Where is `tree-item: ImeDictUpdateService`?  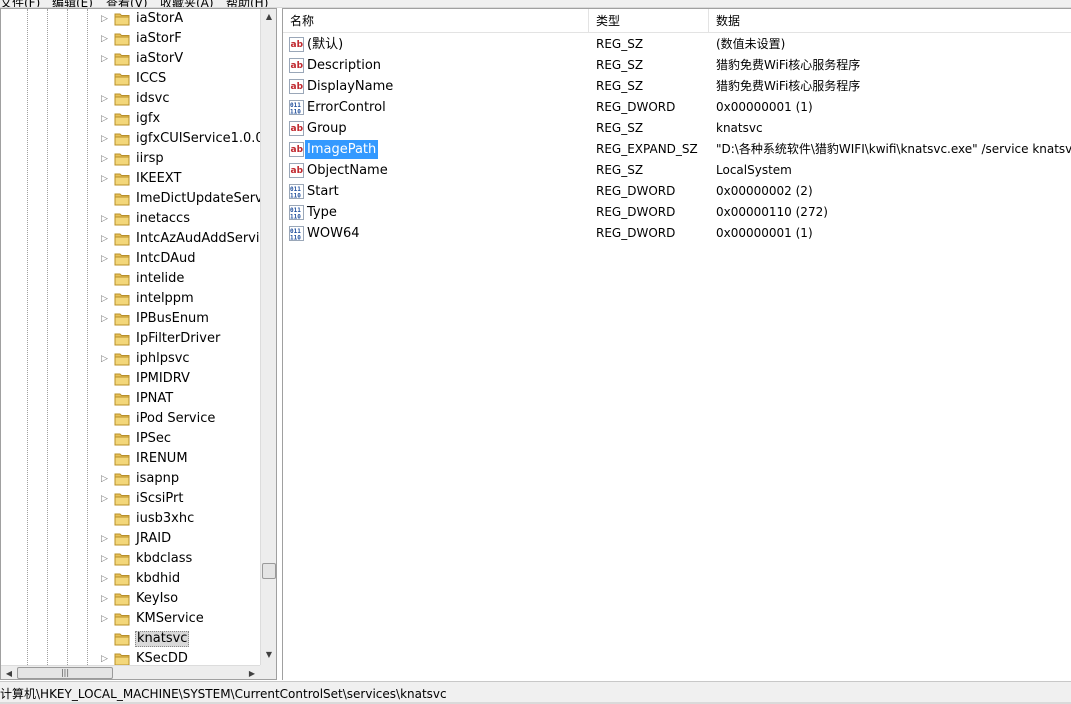
tree-item: ImeDictUpdateService is located at coordinates (130, 199).